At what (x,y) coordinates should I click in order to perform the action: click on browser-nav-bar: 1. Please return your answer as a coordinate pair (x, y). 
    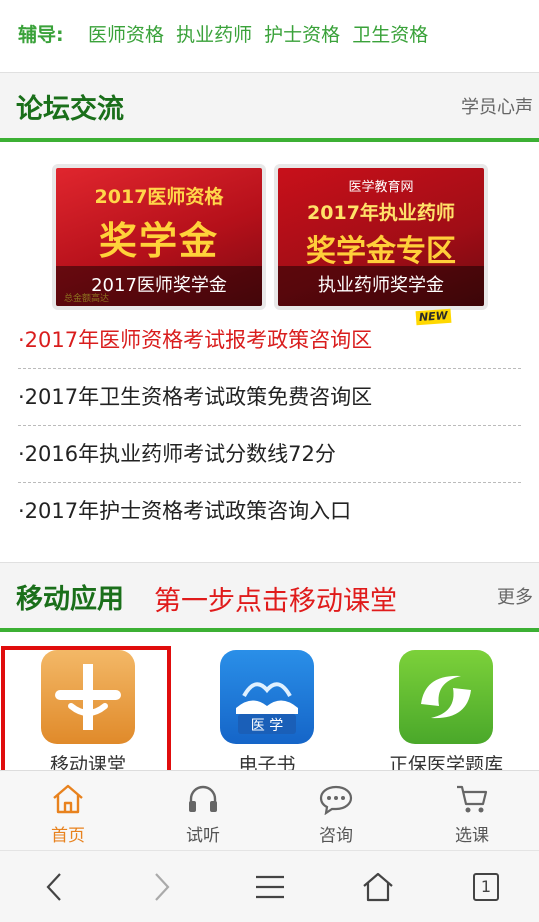
    Looking at the image, I should click on (269, 886).